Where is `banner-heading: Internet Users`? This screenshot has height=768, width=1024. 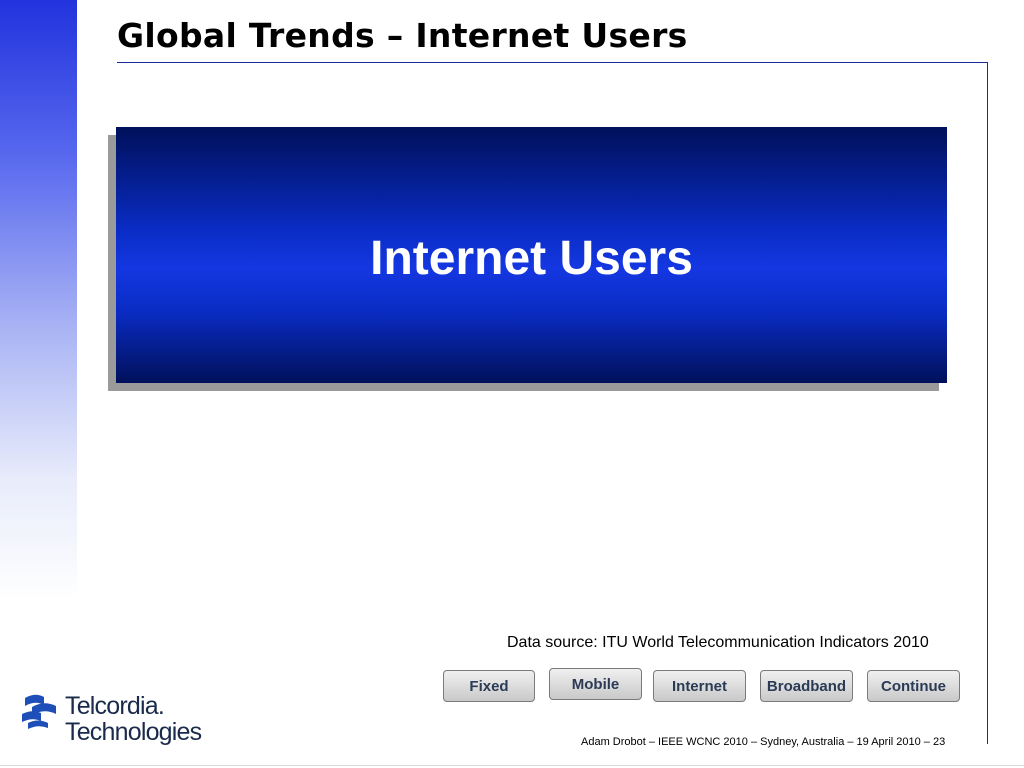 banner-heading: Internet Users is located at coordinates (531, 258).